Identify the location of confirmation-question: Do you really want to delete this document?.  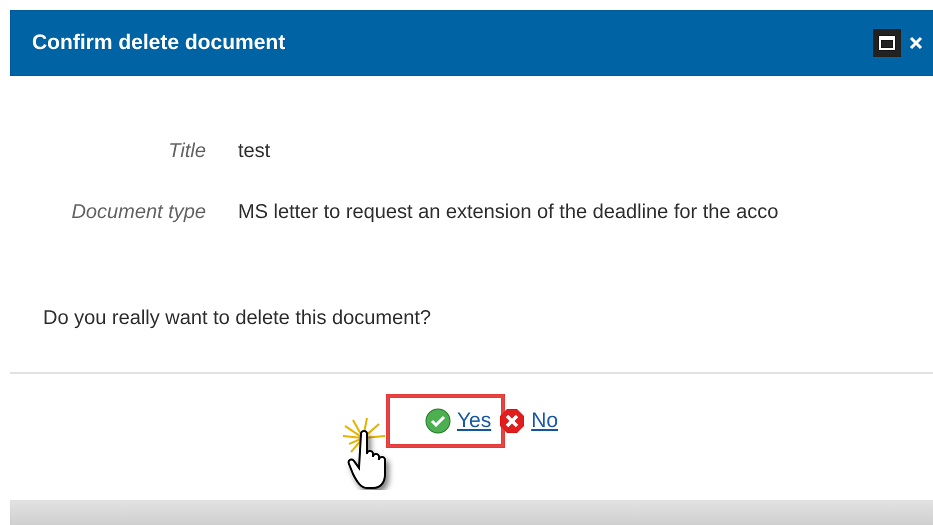
(237, 318).